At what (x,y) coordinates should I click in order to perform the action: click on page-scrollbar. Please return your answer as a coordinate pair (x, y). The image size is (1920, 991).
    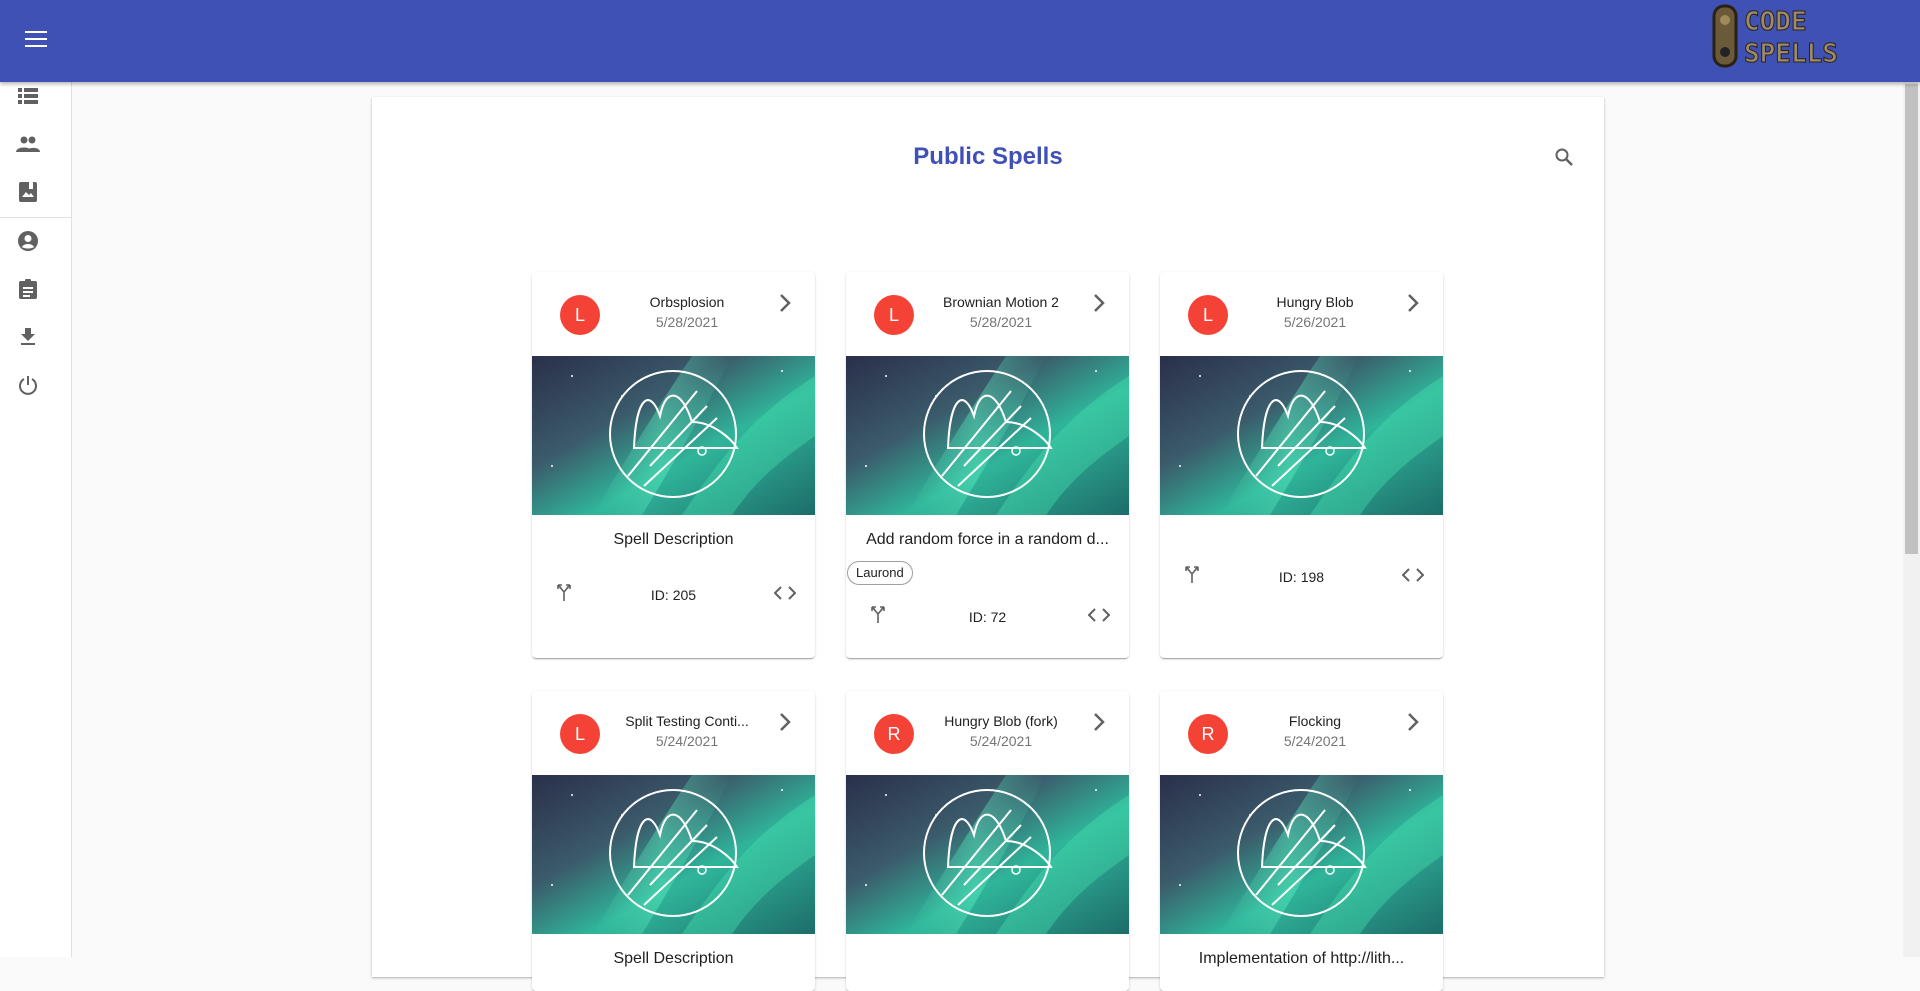
    Looking at the image, I should click on (1911, 519).